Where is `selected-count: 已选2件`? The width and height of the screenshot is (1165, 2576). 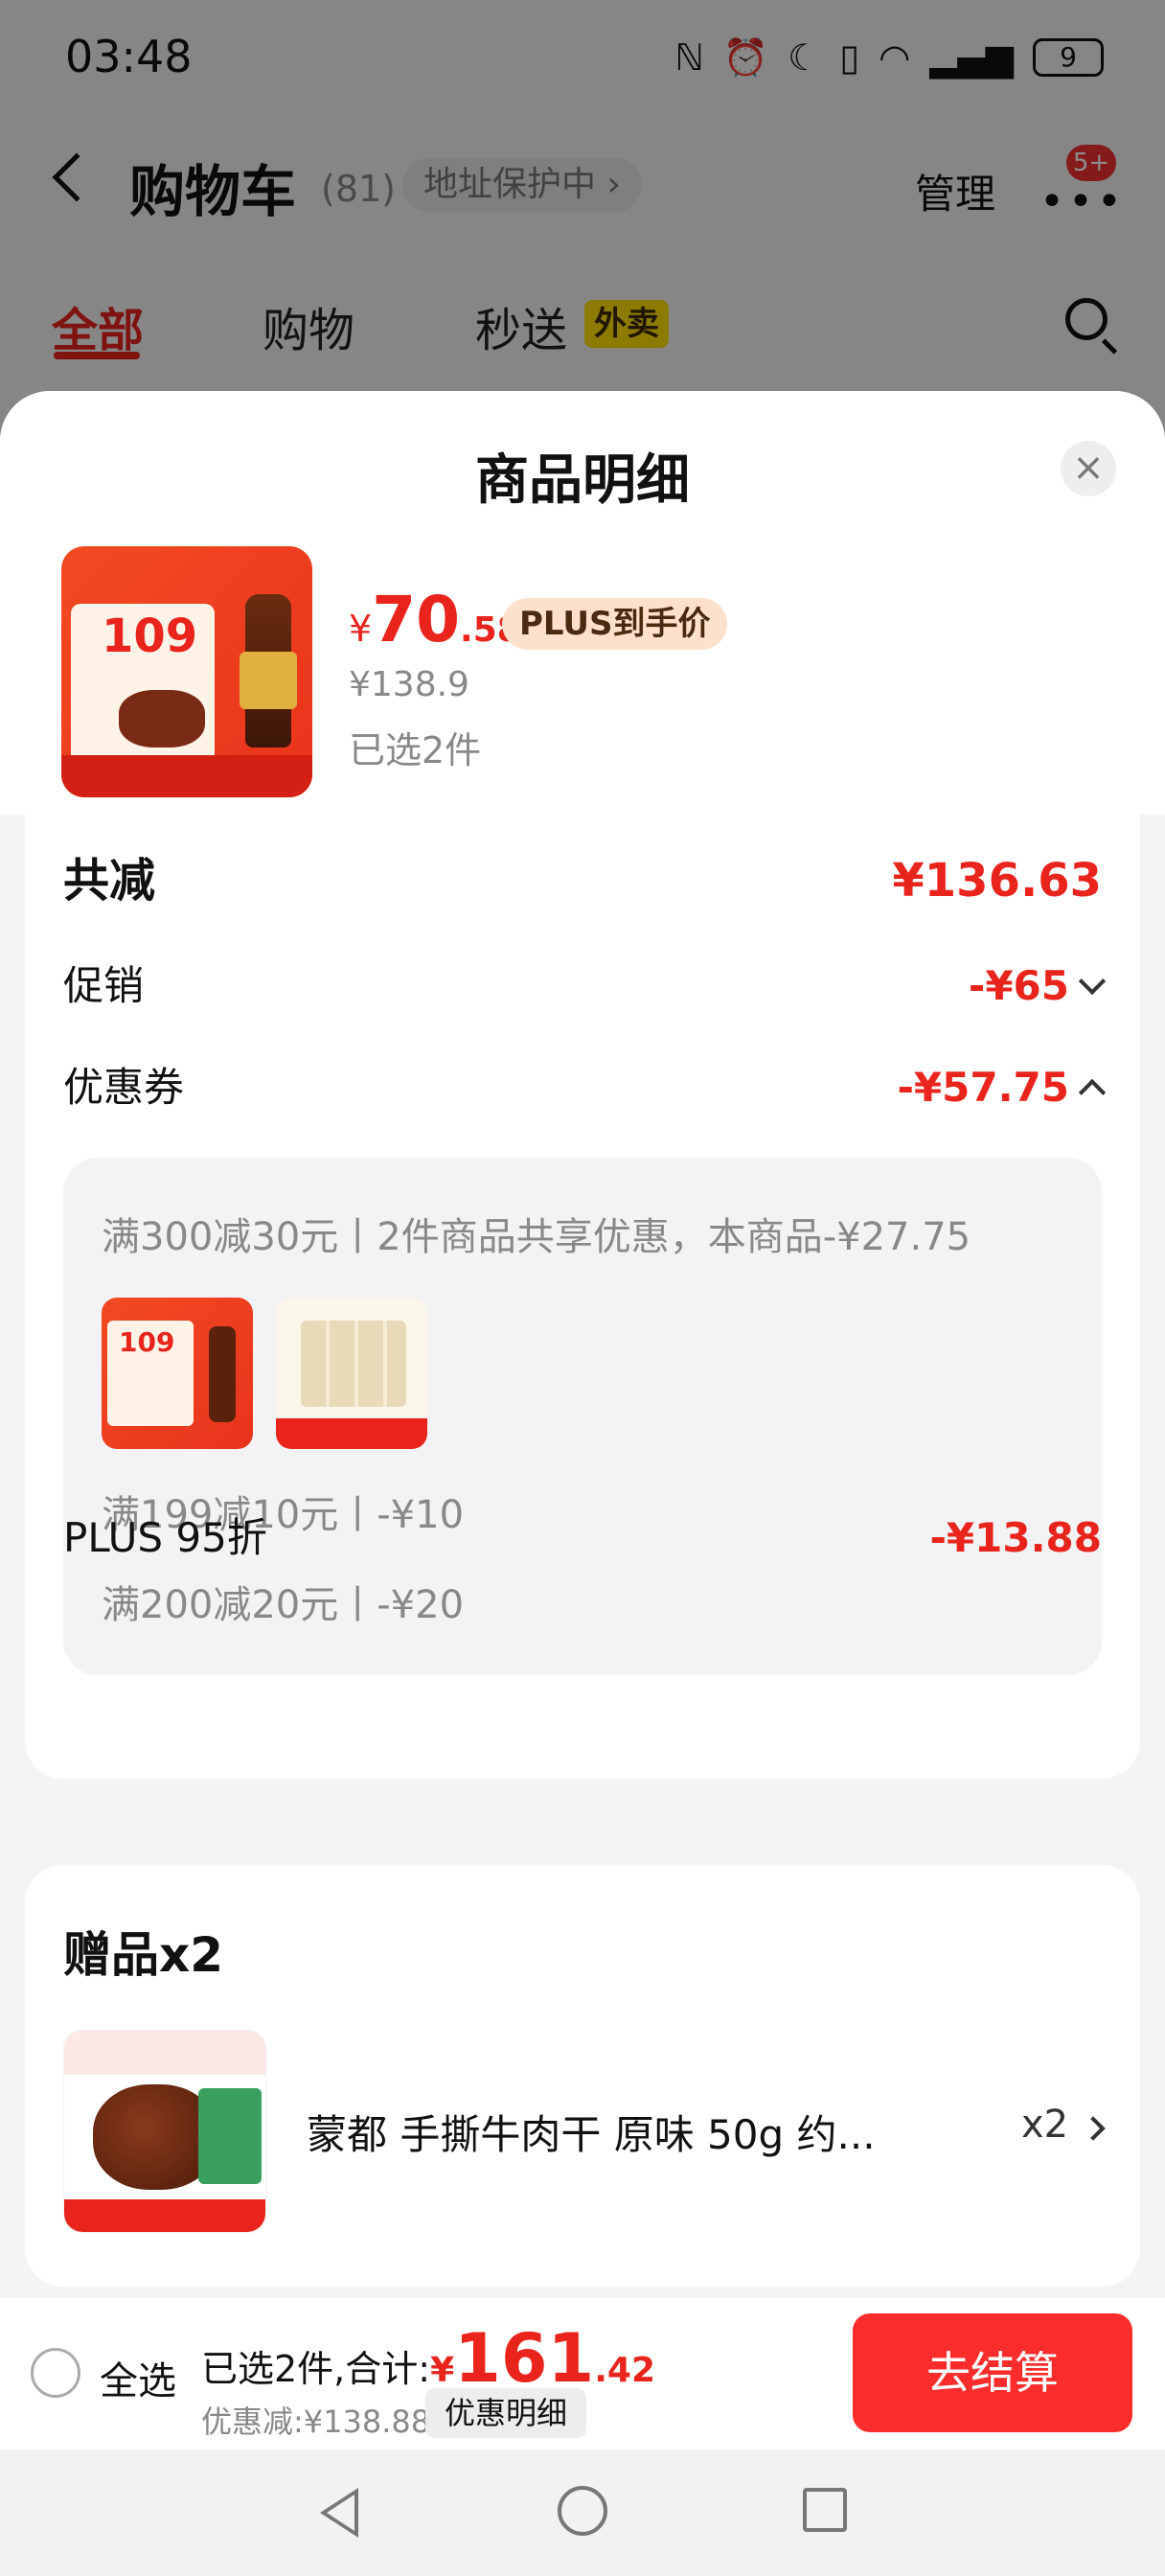
selected-count: 已选2件 is located at coordinates (416, 750).